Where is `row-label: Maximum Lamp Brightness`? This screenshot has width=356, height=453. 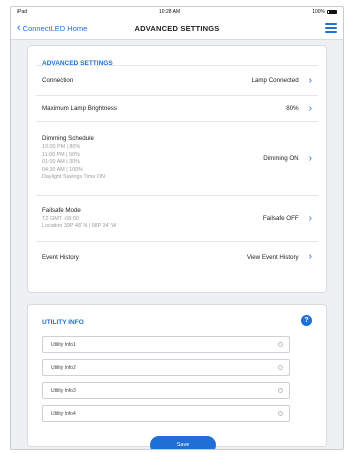 row-label: Maximum Lamp Brightness is located at coordinates (79, 108).